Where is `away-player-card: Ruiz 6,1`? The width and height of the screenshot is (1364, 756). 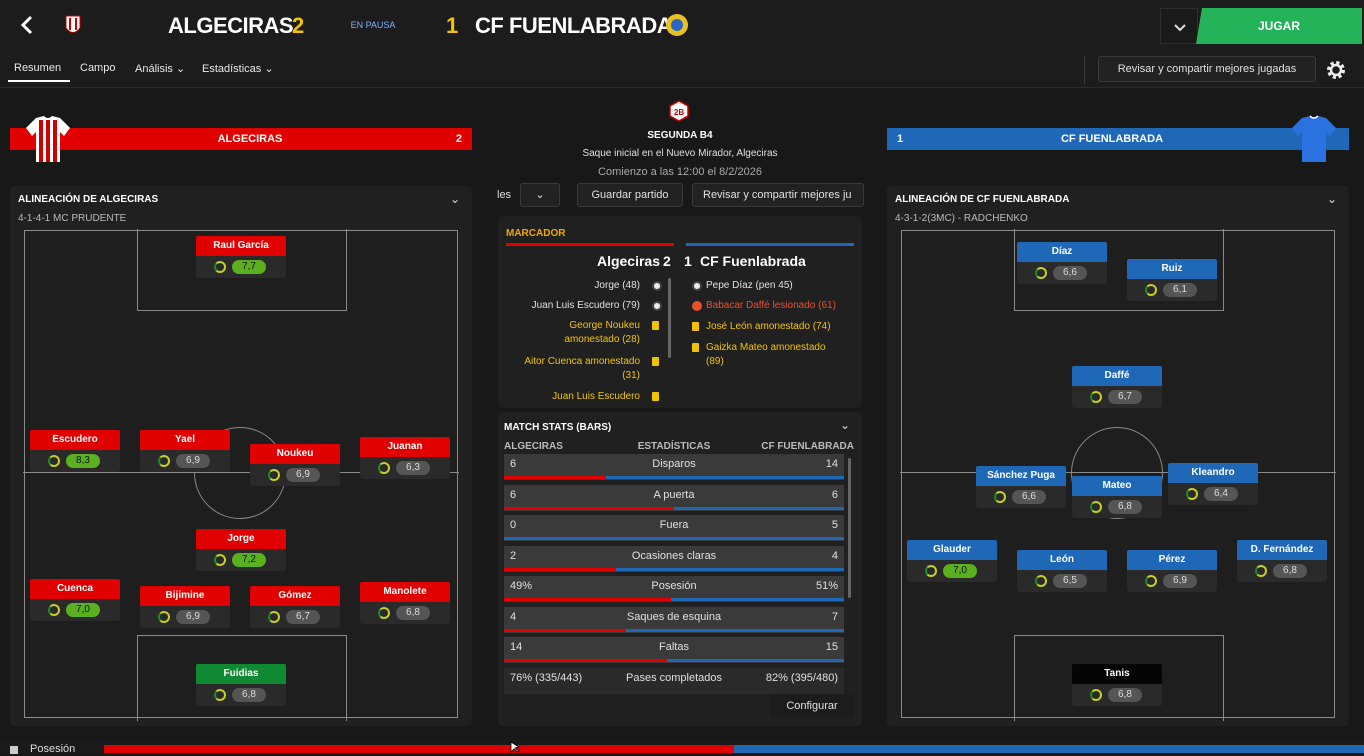 away-player-card: Ruiz 6,1 is located at coordinates (1172, 280).